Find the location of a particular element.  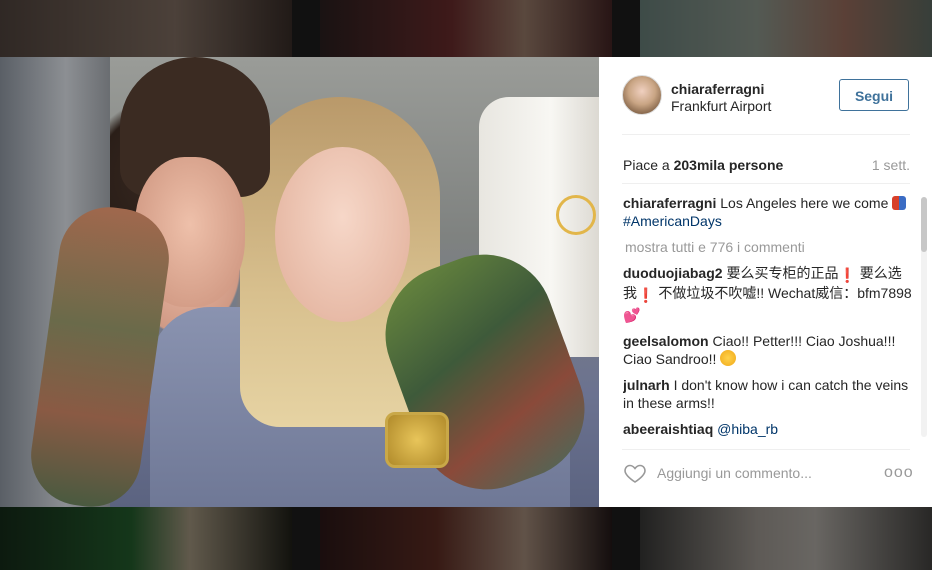

scrollbar-thumb is located at coordinates (924, 224).